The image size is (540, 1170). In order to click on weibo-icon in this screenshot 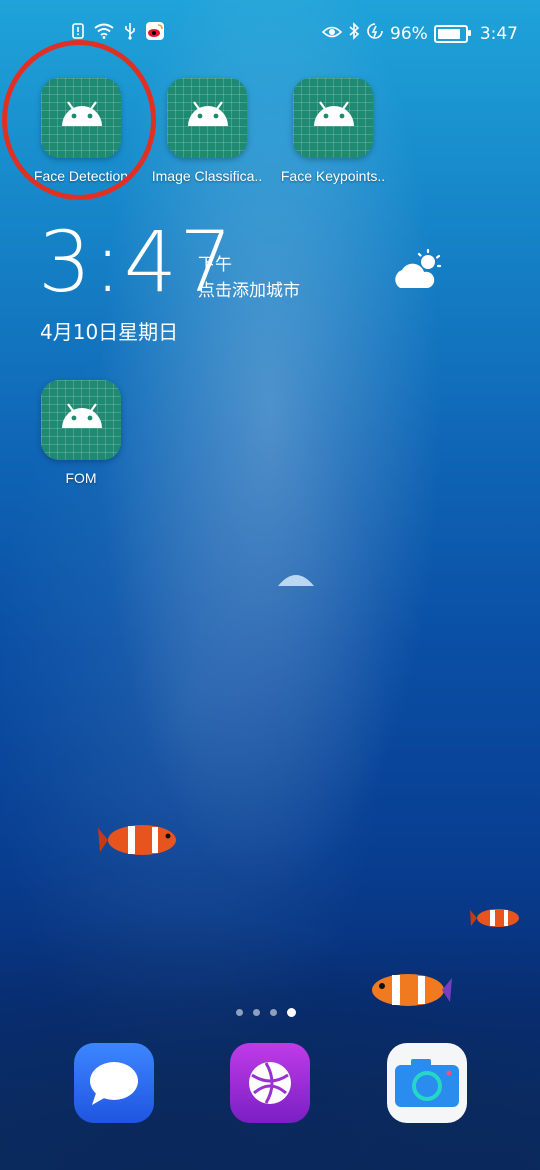, I will do `click(155, 33)`.